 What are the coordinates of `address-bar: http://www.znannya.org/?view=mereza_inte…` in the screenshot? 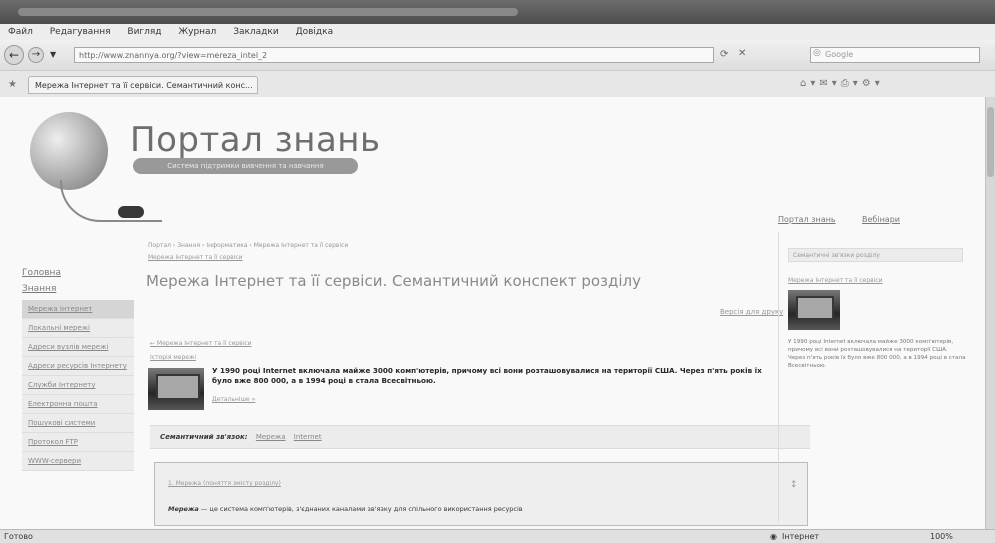 It's located at (394, 55).